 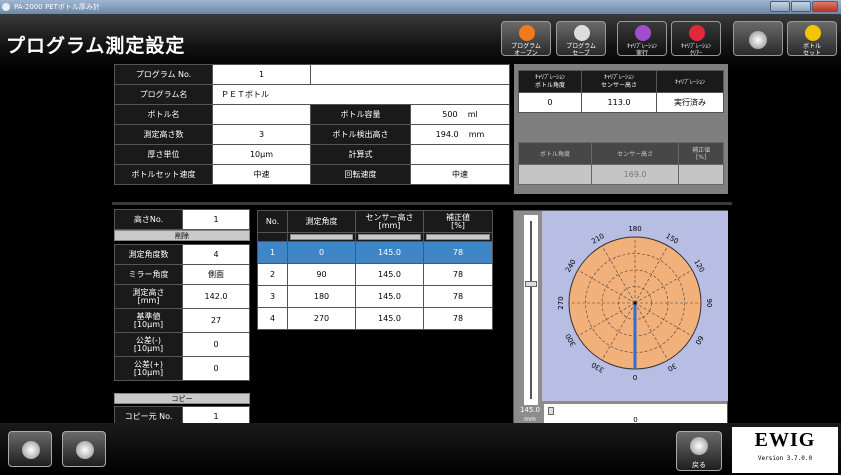 I want to click on calib-status-value: 実行済み, so click(x=690, y=102).